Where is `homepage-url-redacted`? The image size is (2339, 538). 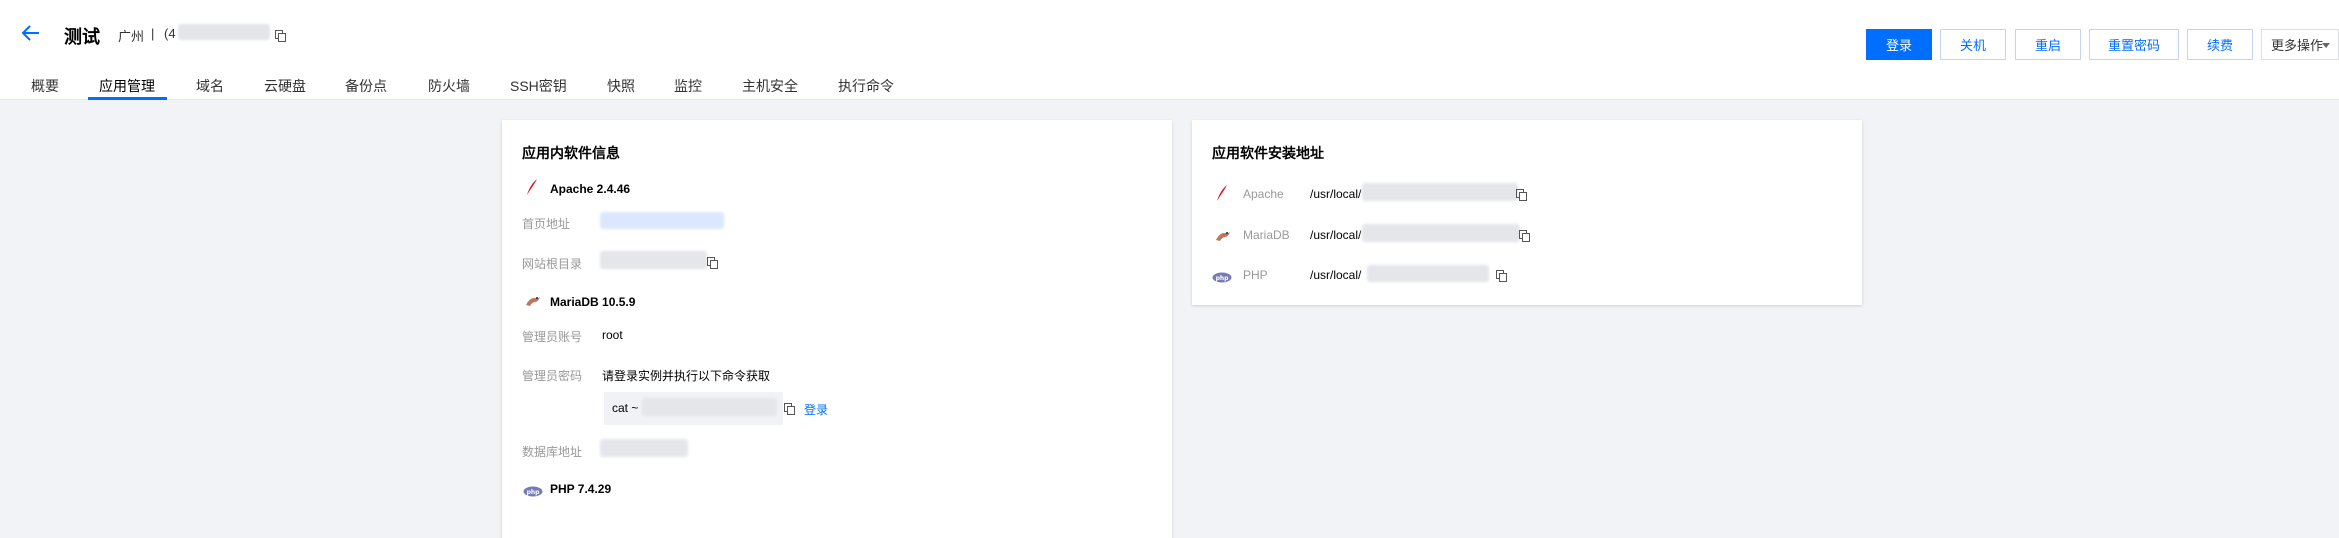 homepage-url-redacted is located at coordinates (662, 220).